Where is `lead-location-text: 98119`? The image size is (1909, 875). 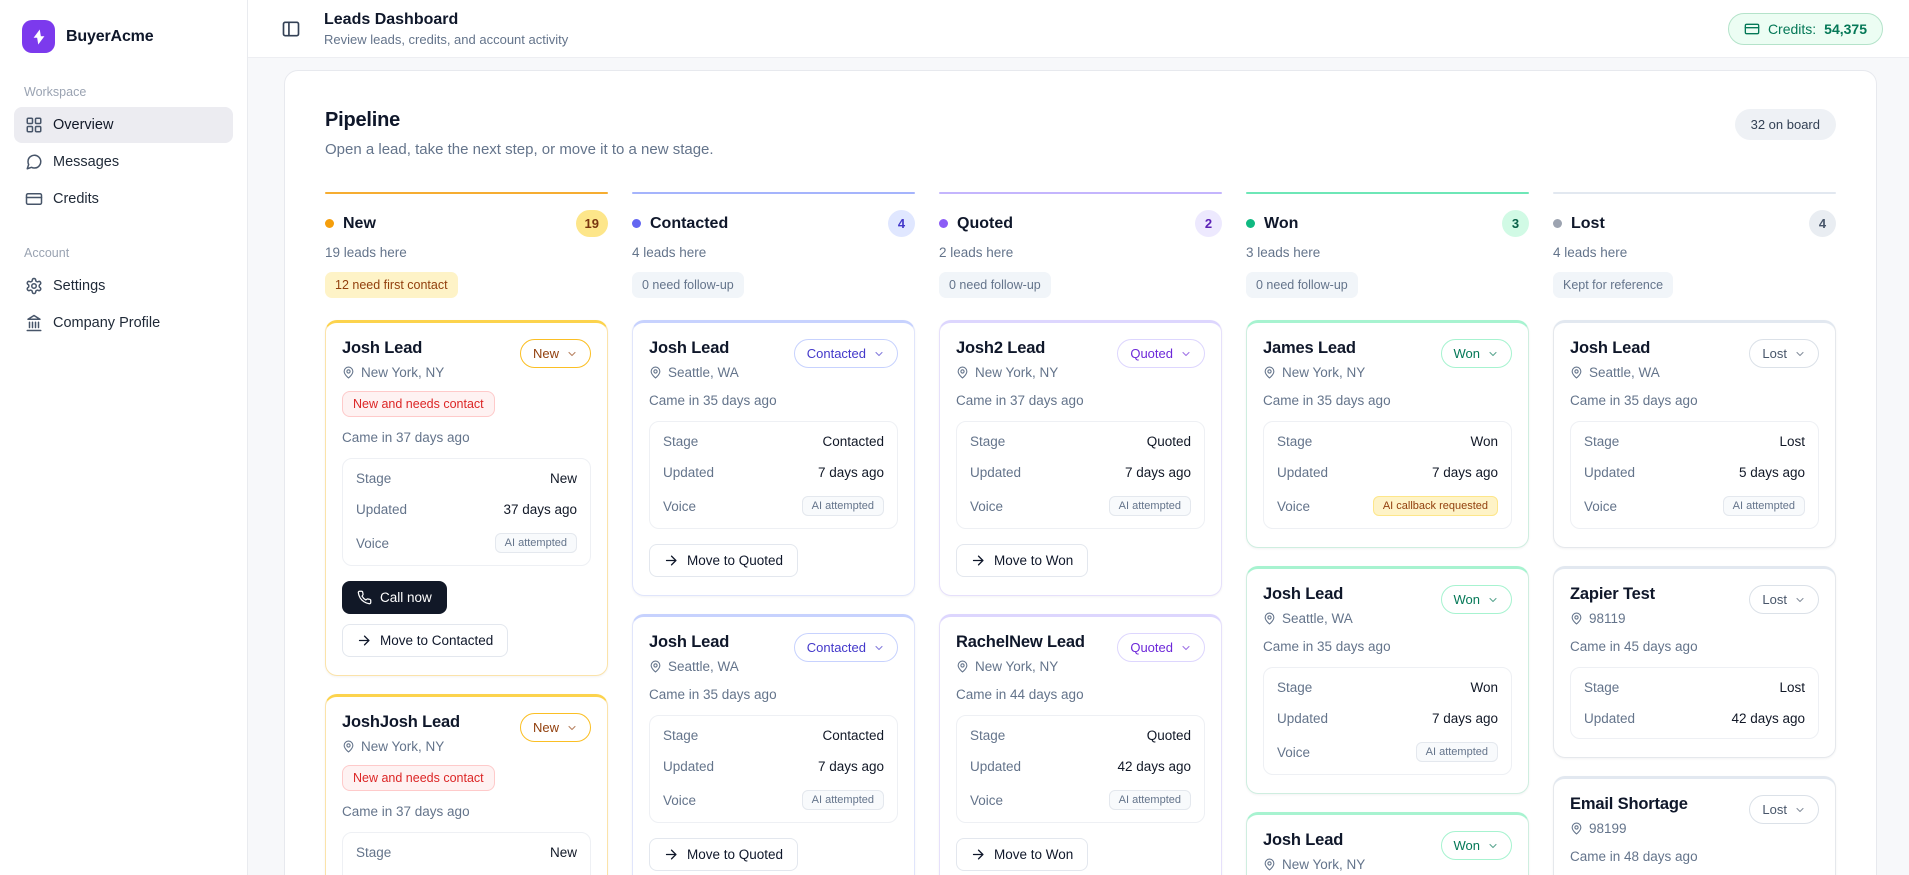 lead-location-text: 98119 is located at coordinates (1607, 618).